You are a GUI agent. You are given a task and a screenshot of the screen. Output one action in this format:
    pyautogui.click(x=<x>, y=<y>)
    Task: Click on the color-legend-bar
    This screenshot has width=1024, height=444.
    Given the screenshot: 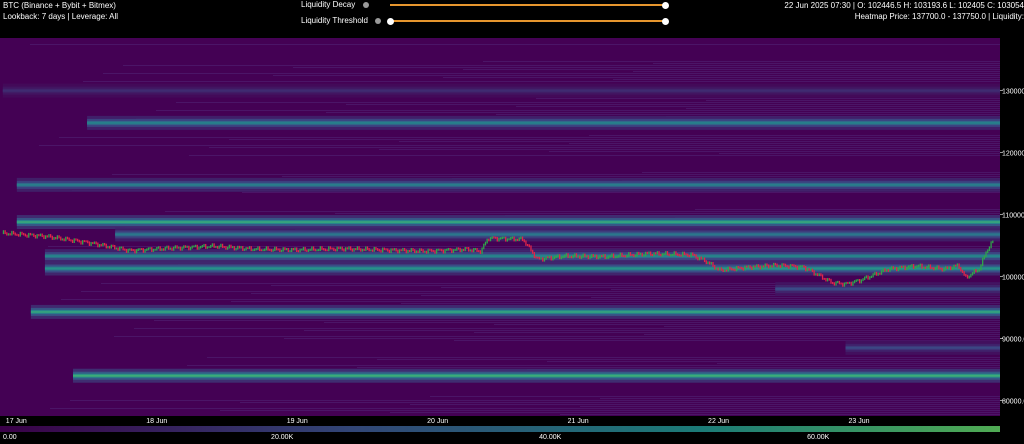 What is the action you would take?
    pyautogui.click(x=500, y=429)
    